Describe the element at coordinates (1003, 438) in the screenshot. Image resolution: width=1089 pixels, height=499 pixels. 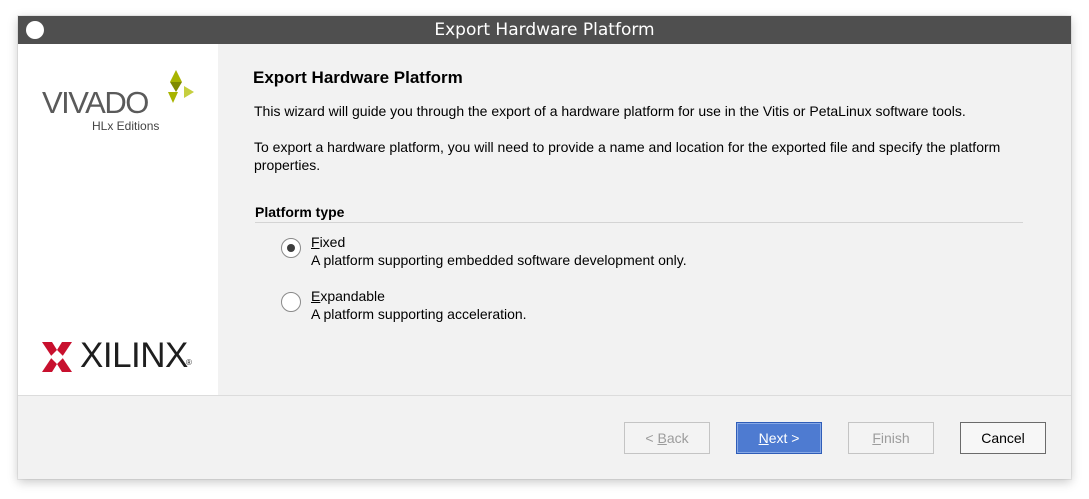
I see `cancel-button: Cancel` at that location.